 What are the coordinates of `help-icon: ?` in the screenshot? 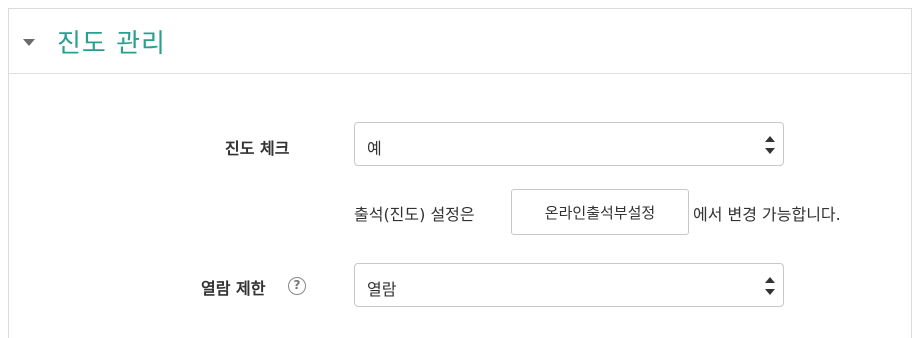 It's located at (297, 286).